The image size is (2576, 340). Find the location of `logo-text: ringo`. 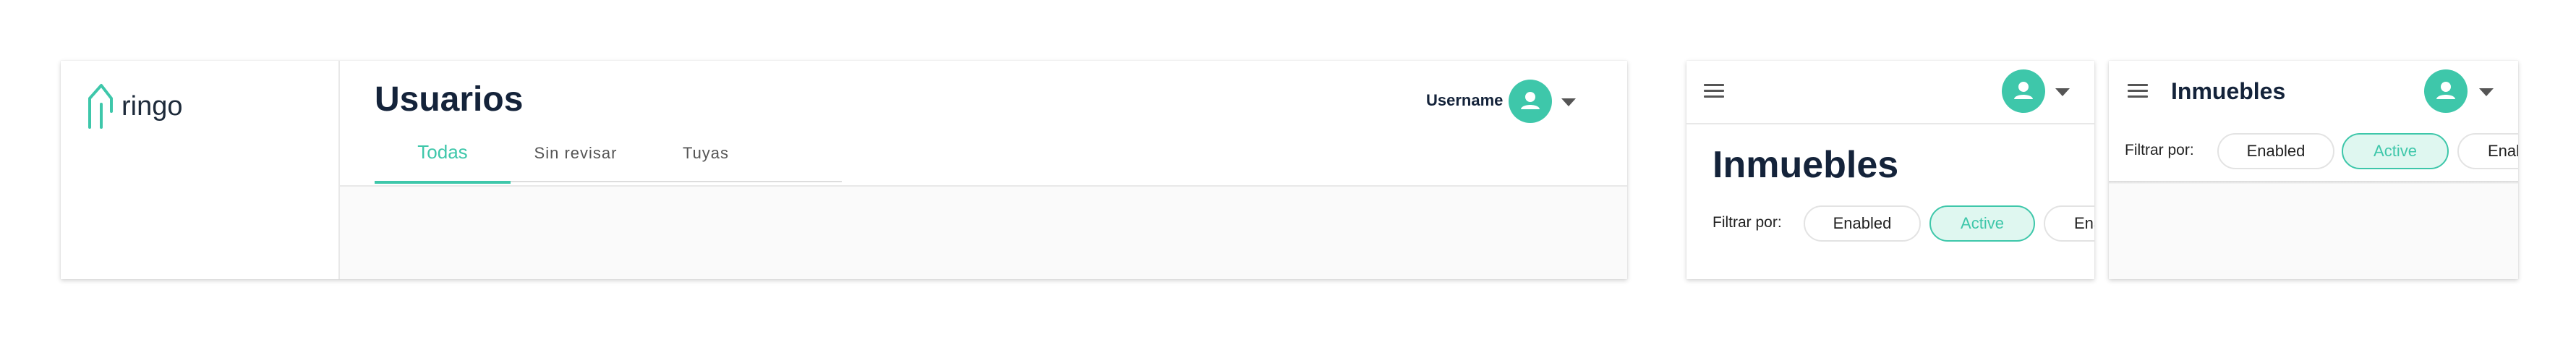

logo-text: ringo is located at coordinates (152, 106).